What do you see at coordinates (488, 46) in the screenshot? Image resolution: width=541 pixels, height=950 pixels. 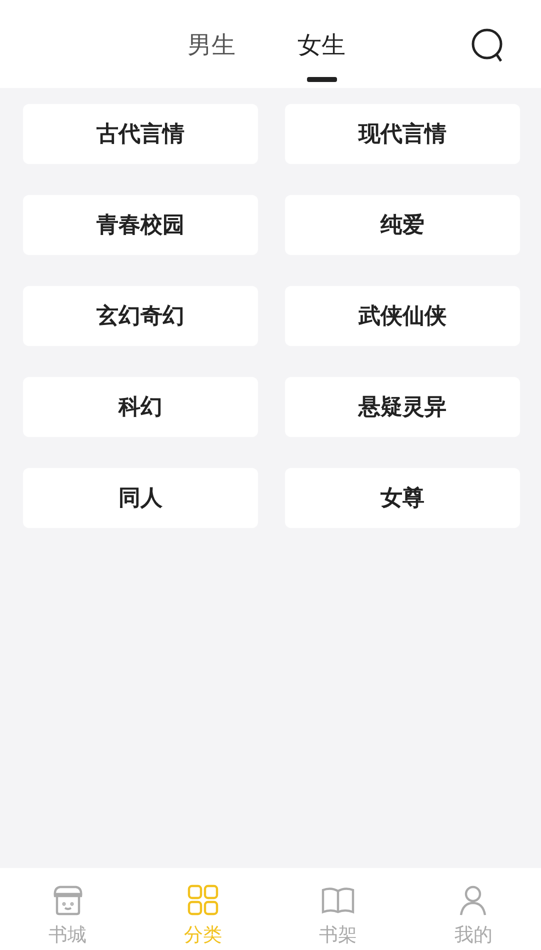 I see `search-icon` at bounding box center [488, 46].